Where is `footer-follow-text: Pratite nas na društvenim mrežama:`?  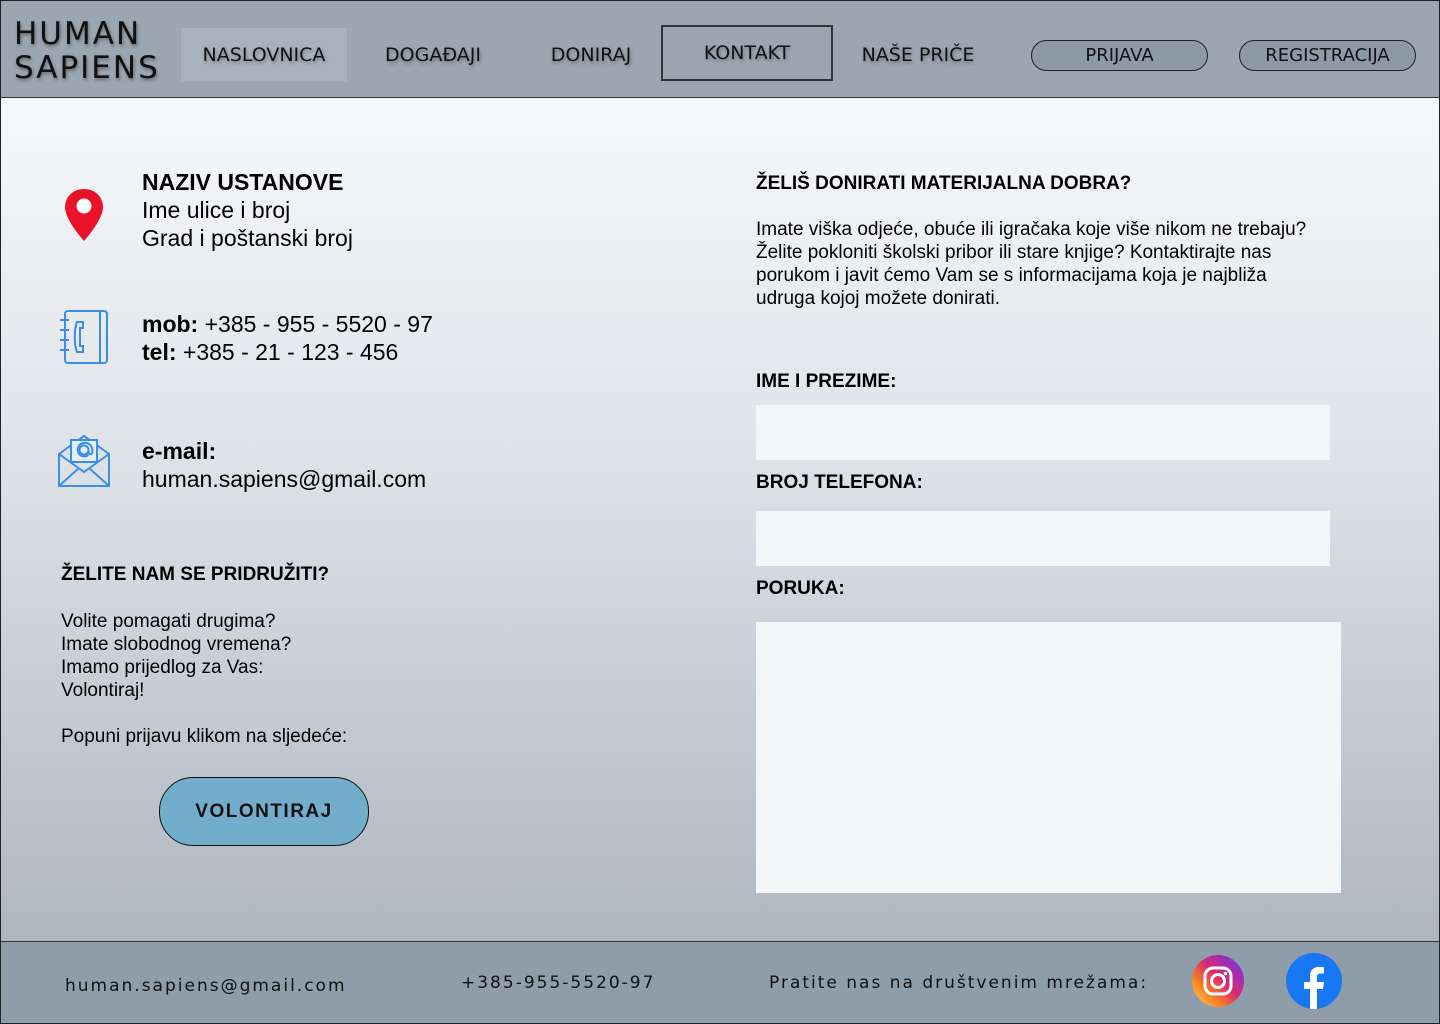
footer-follow-text: Pratite nas na društvenim mrežama: is located at coordinates (959, 983).